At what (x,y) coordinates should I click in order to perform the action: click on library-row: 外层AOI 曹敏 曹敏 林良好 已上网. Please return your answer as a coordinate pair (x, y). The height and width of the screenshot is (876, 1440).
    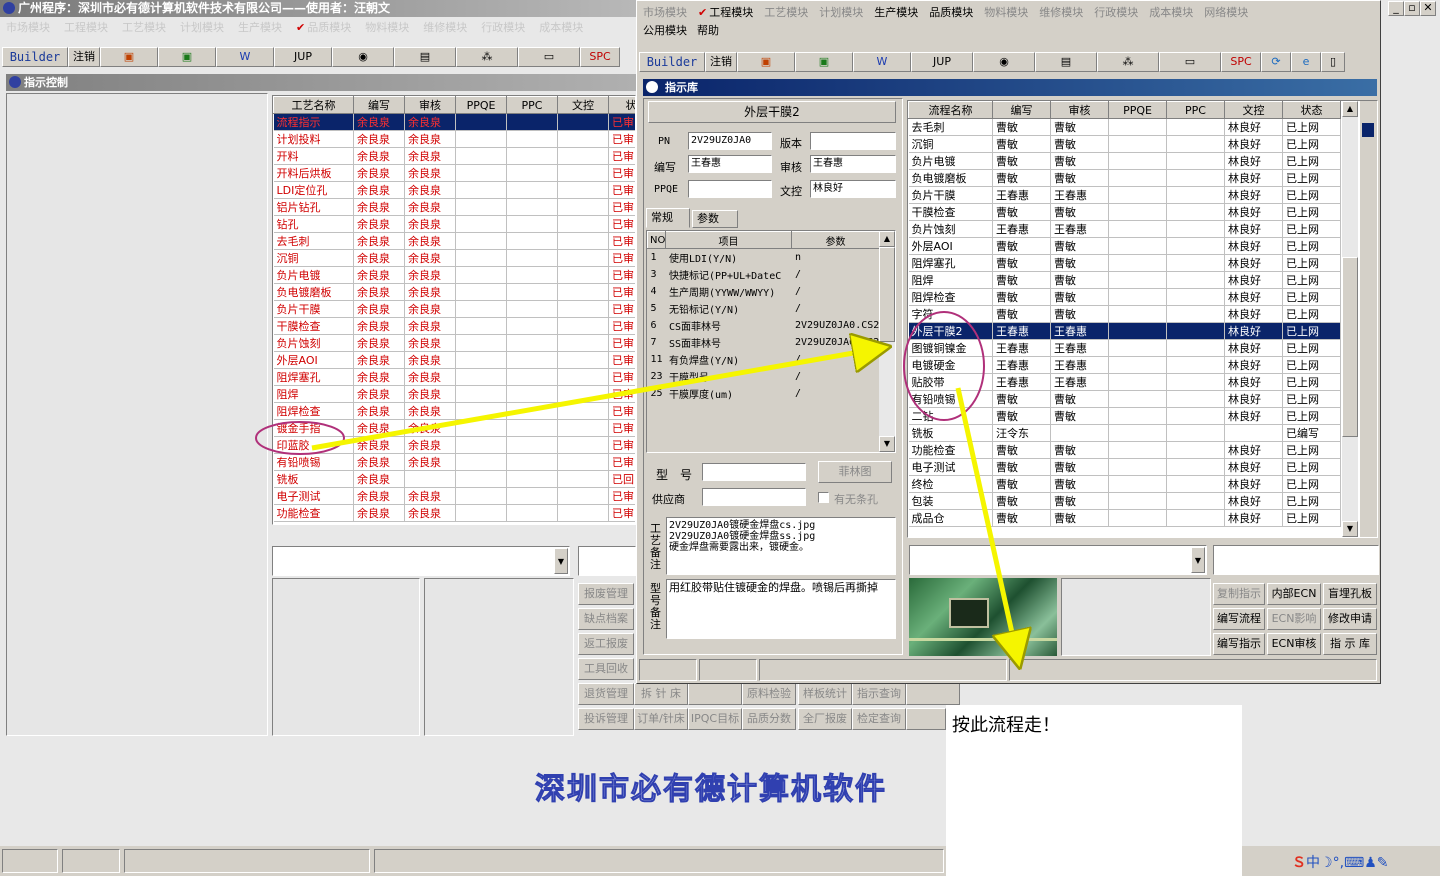
    Looking at the image, I should click on (1124, 246).